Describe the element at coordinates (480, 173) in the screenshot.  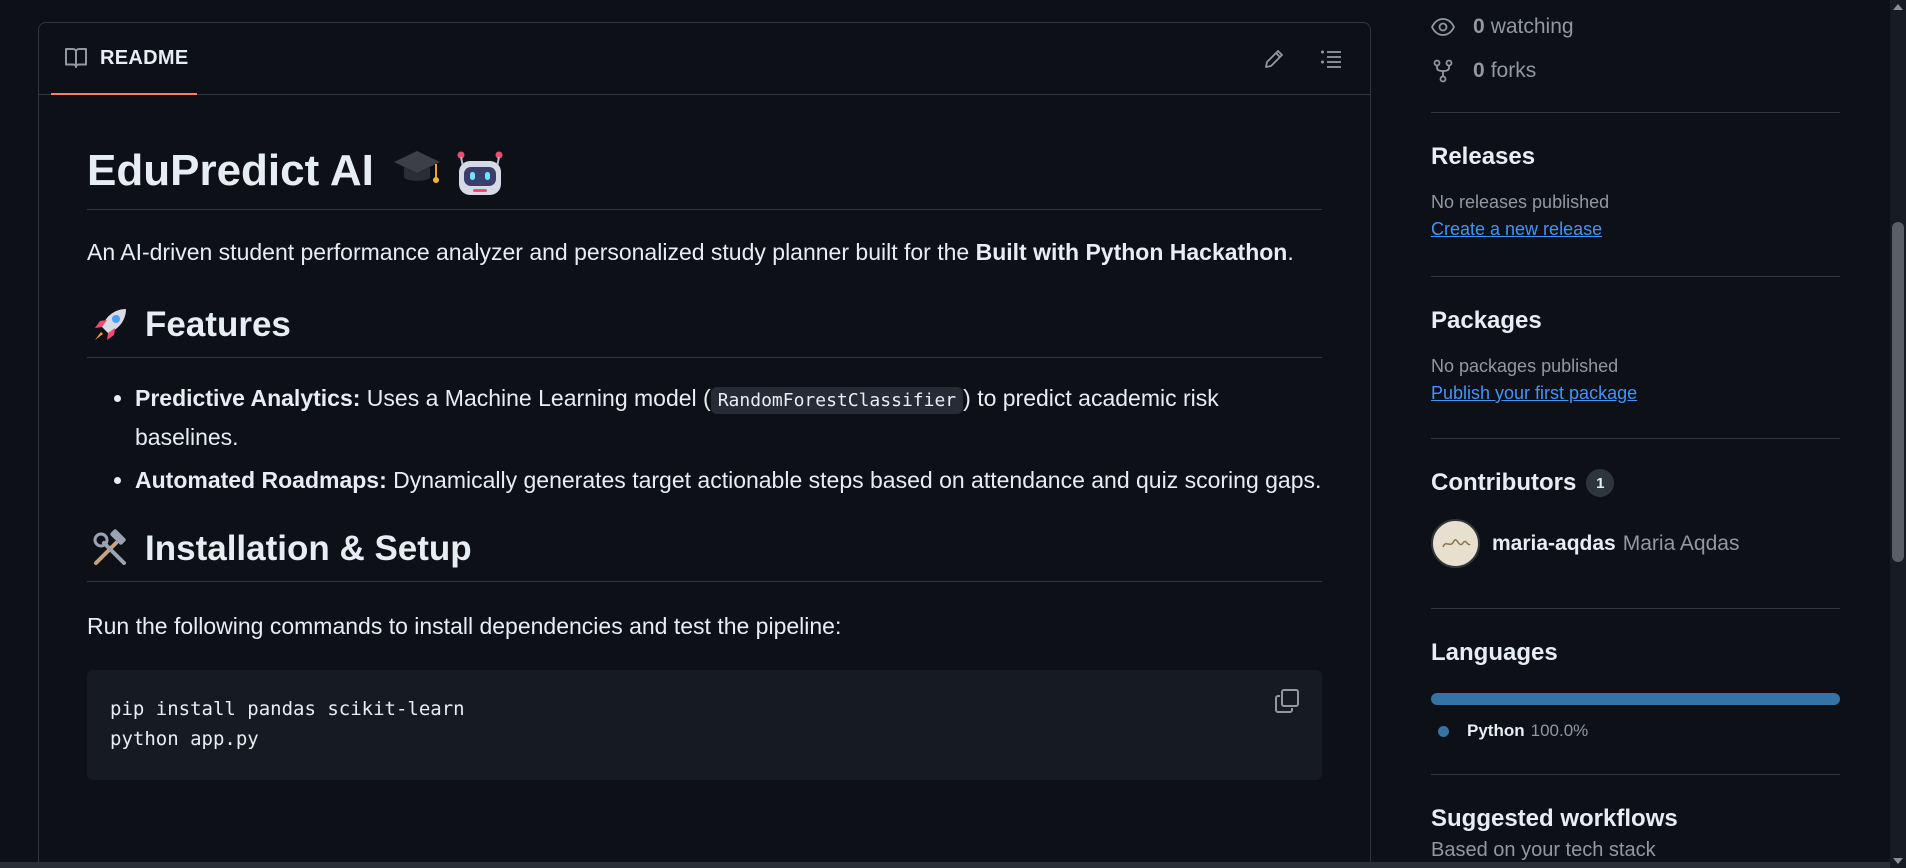
I see `robot-icon` at that location.